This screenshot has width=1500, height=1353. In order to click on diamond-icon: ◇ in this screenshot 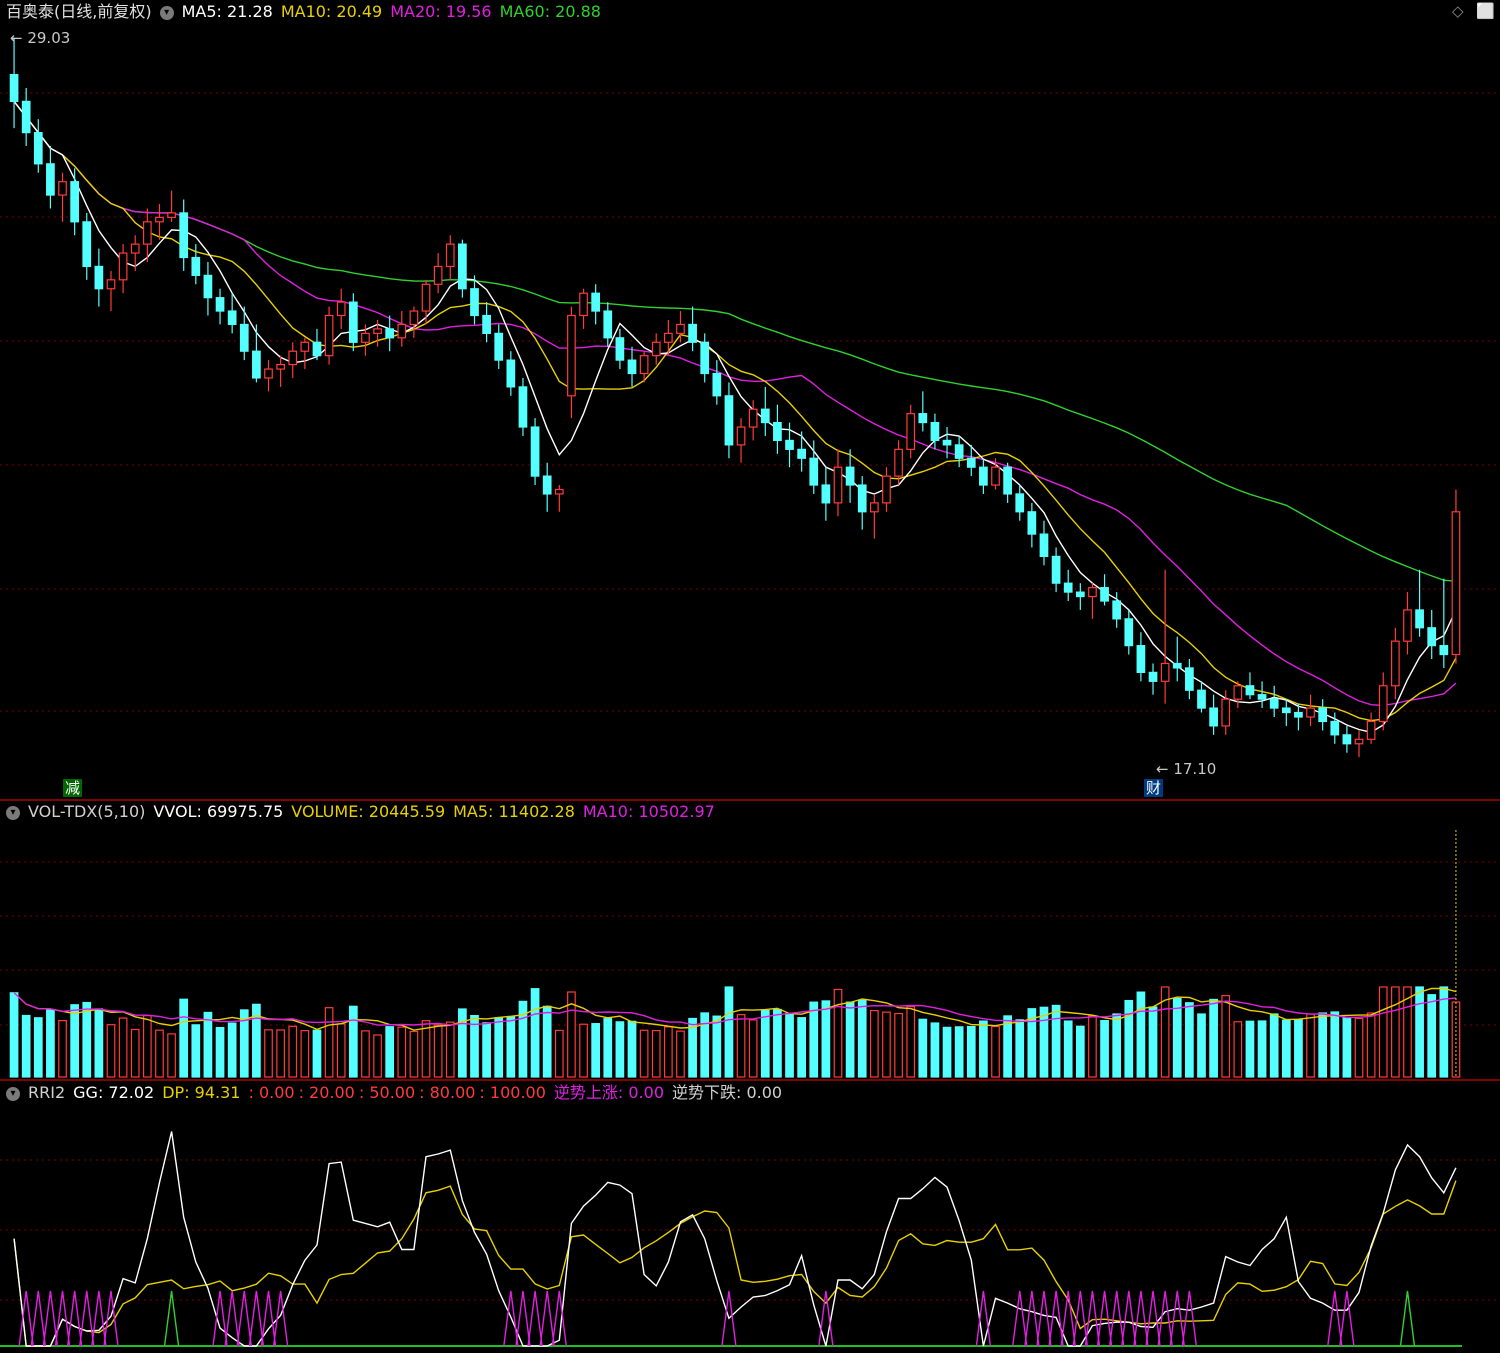, I will do `click(1458, 11)`.